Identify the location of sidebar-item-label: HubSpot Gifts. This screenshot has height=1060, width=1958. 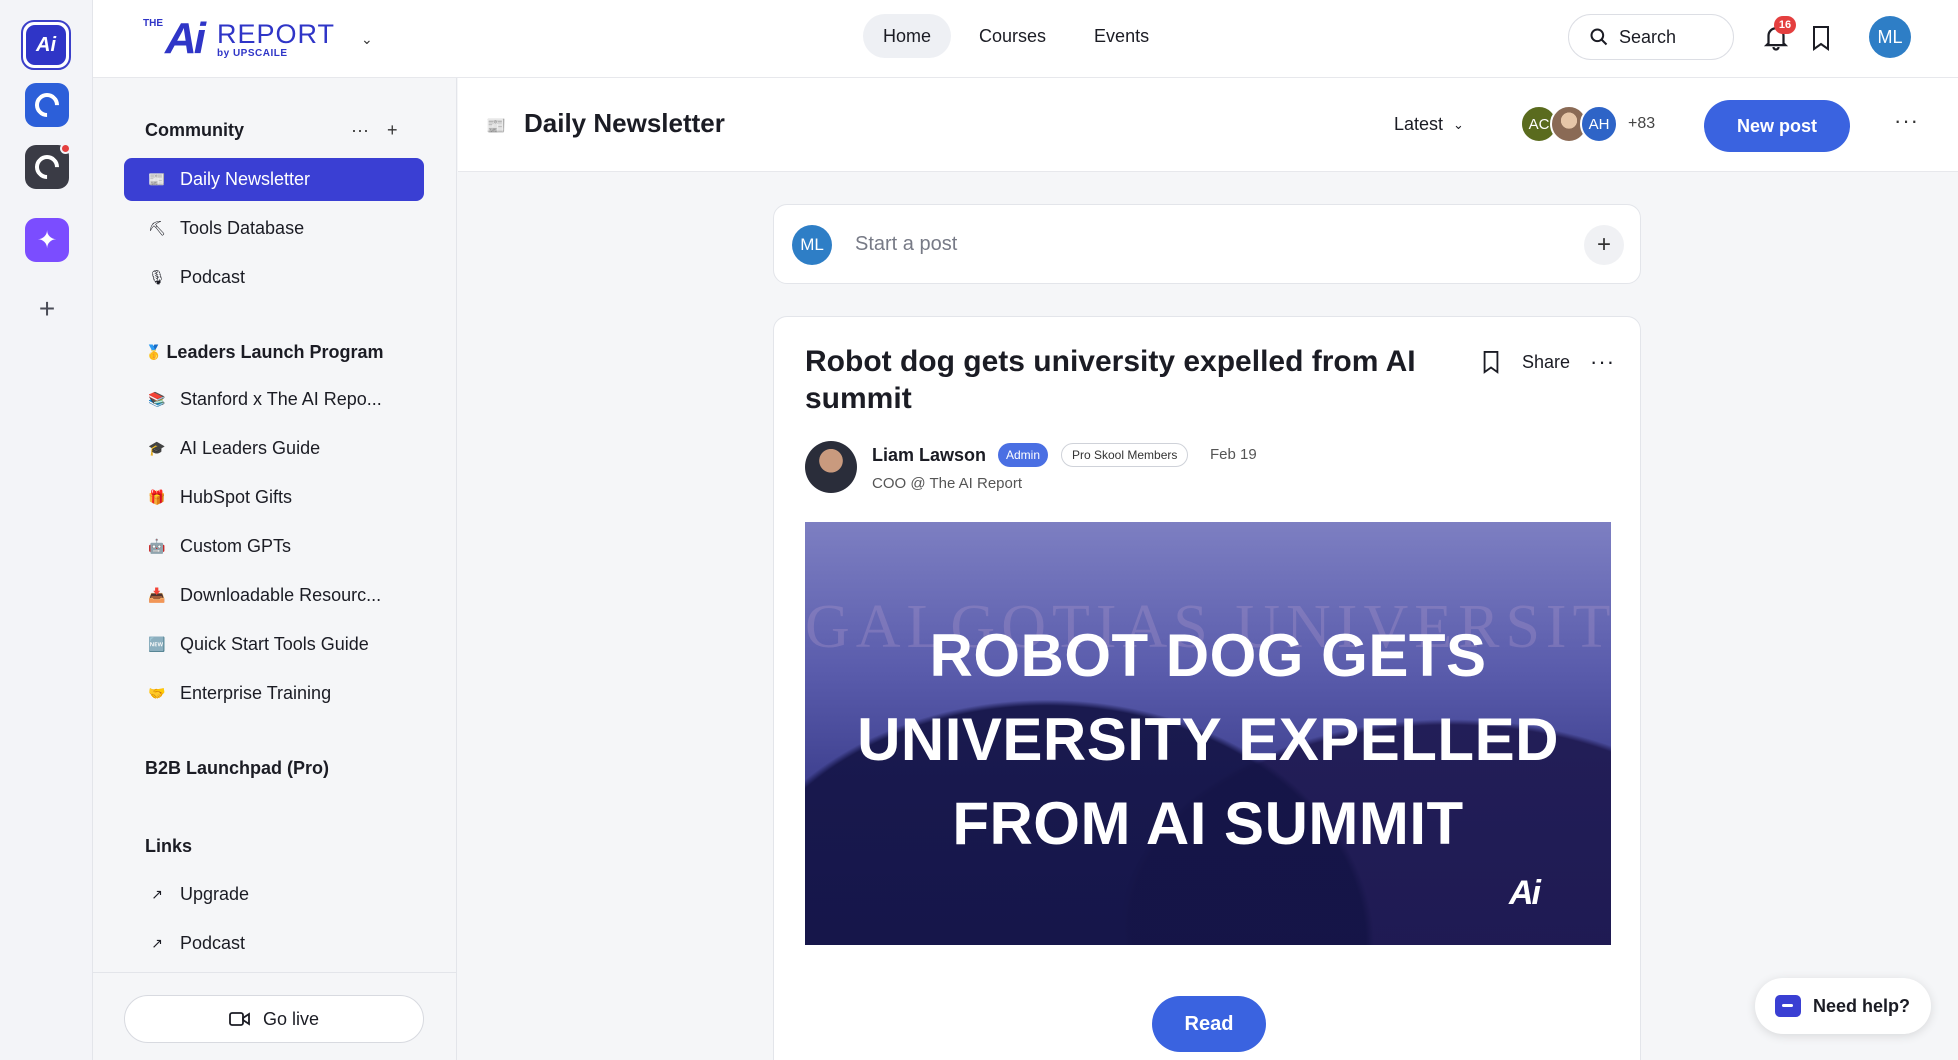
(236, 497).